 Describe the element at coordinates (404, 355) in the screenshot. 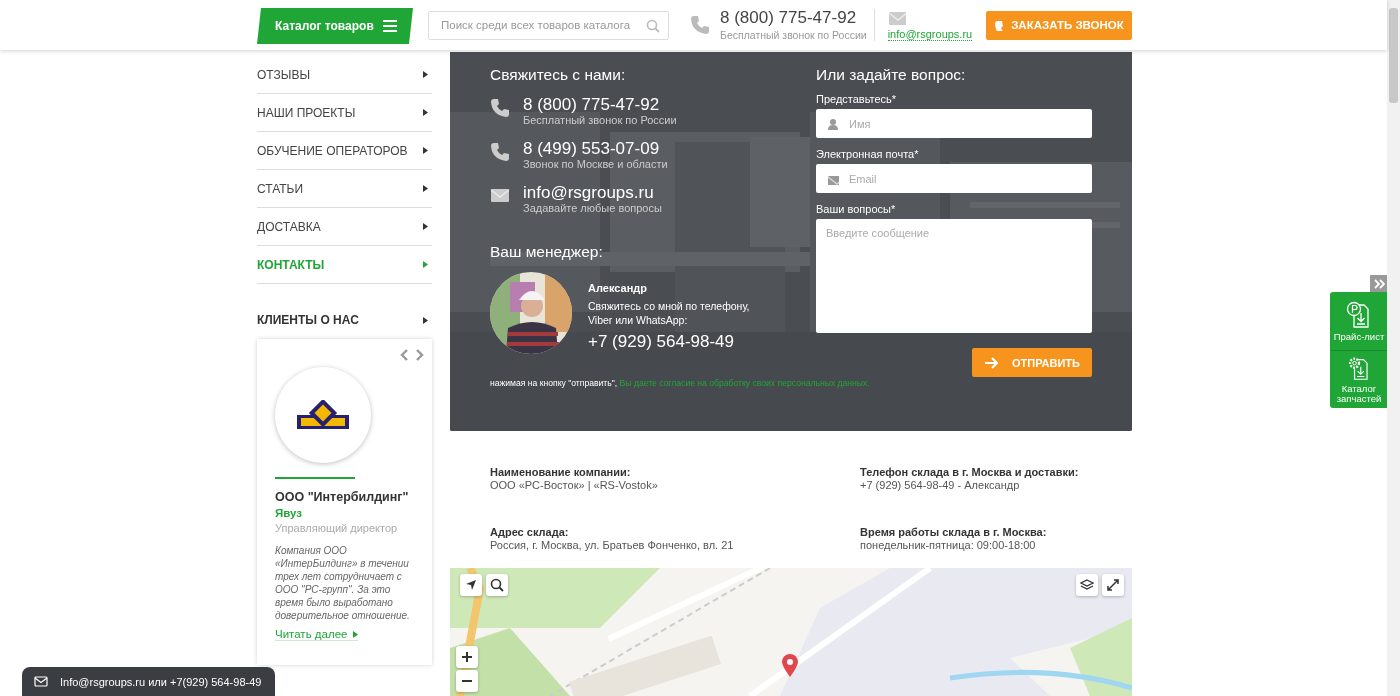

I see `chevron-left-icon` at that location.